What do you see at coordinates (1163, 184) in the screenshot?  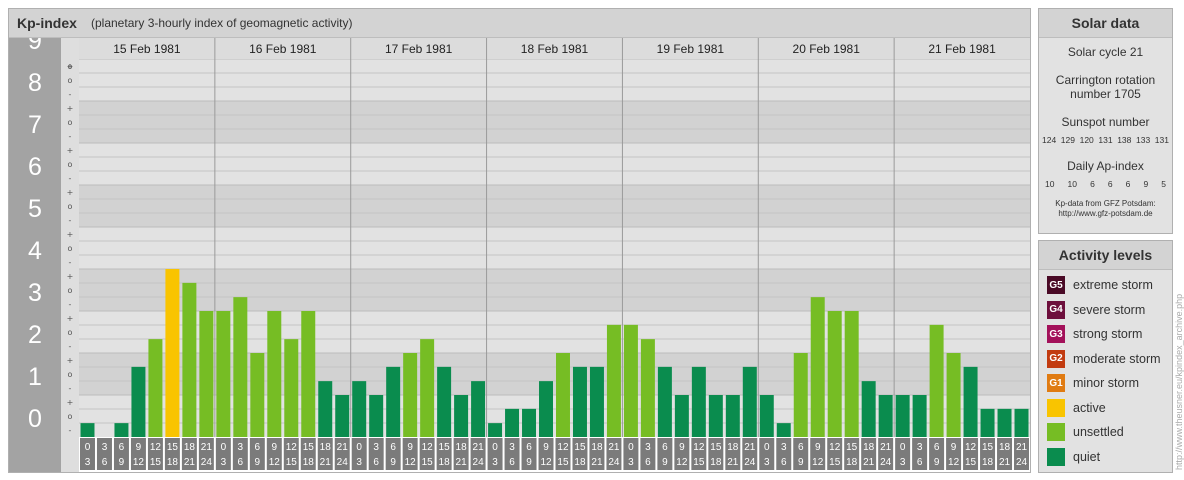 I see `ap-value: 5` at bounding box center [1163, 184].